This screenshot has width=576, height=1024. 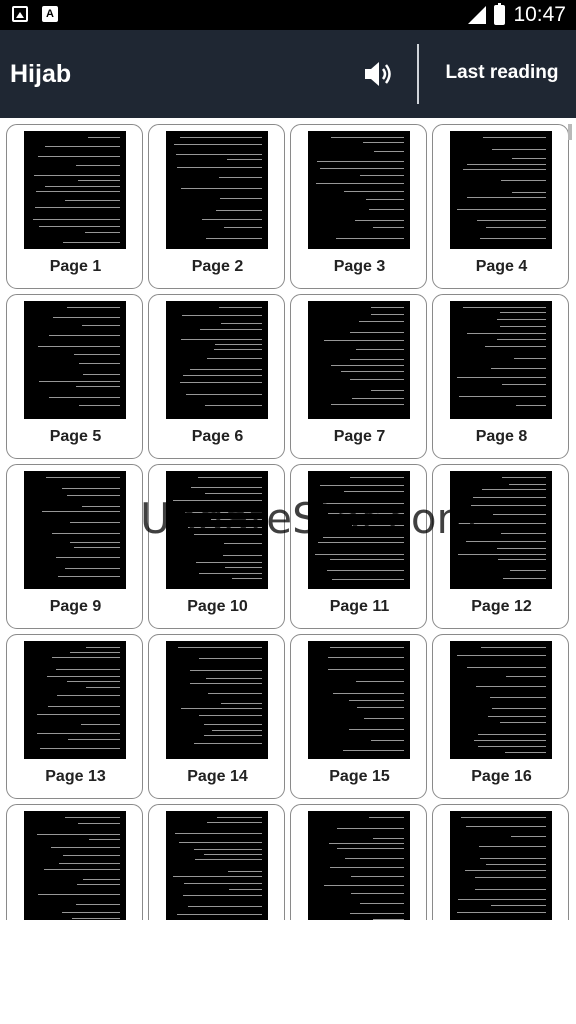 I want to click on page-card: Page 1, so click(x=74, y=206).